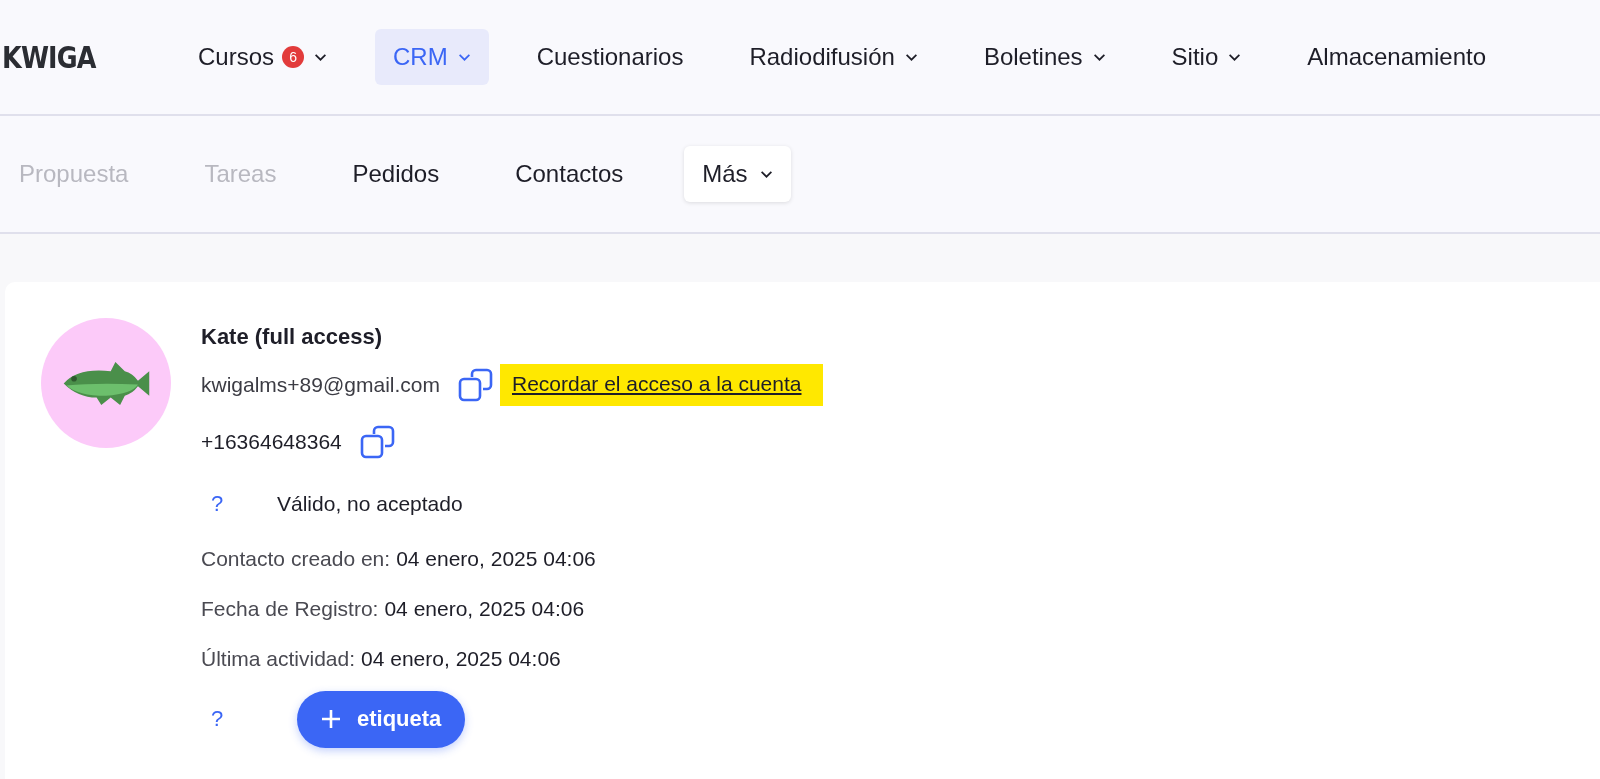 This screenshot has width=1600, height=779. Describe the element at coordinates (610, 57) in the screenshot. I see `nav-tab: Cuestionarios` at that location.